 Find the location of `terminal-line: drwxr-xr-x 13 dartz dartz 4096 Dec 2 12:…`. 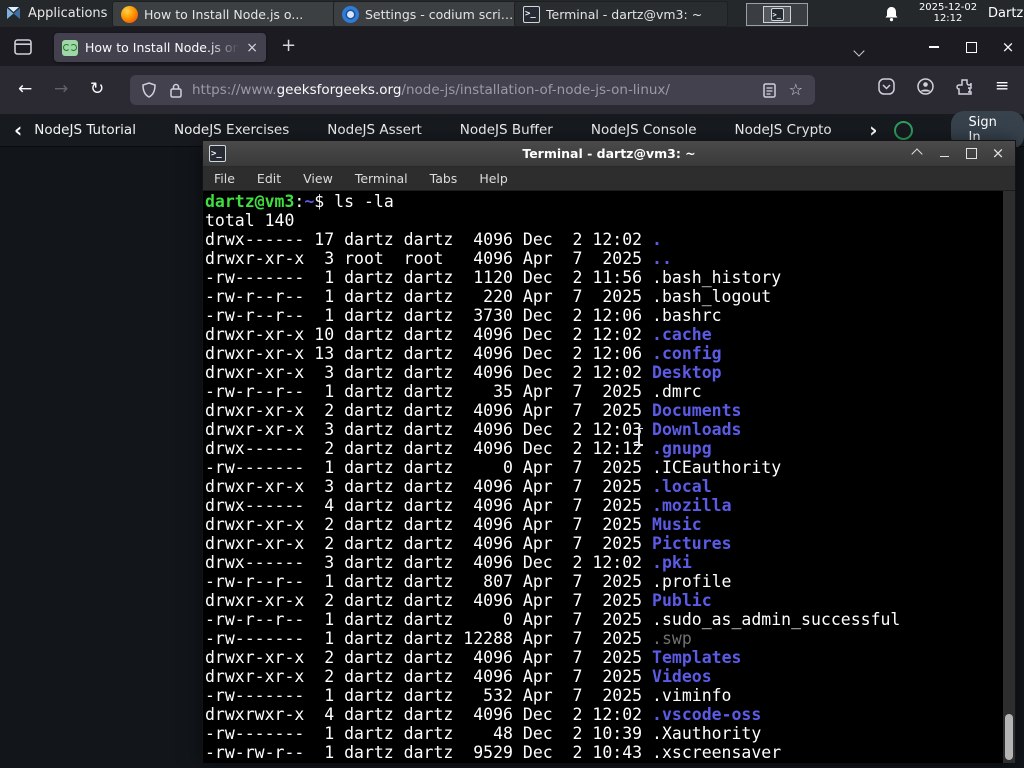

terminal-line: drwxr-xr-x 13 dartz dartz 4096 Dec 2 12:… is located at coordinates (463, 353).